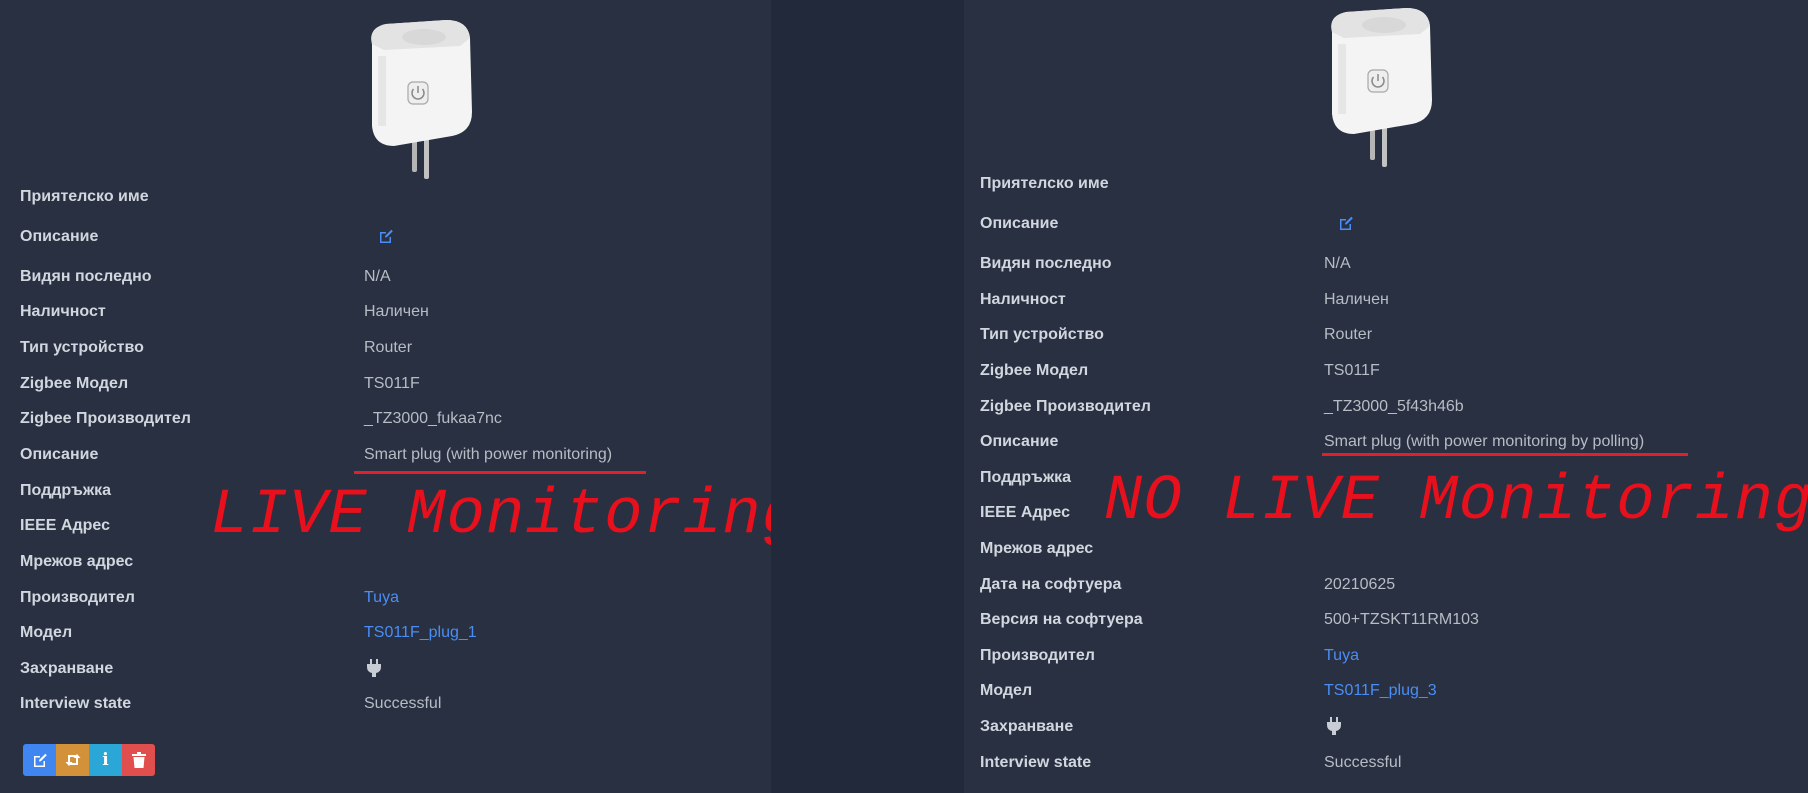 This screenshot has height=793, width=1808. I want to click on model-link: TS011F_plug_1, so click(420, 633).